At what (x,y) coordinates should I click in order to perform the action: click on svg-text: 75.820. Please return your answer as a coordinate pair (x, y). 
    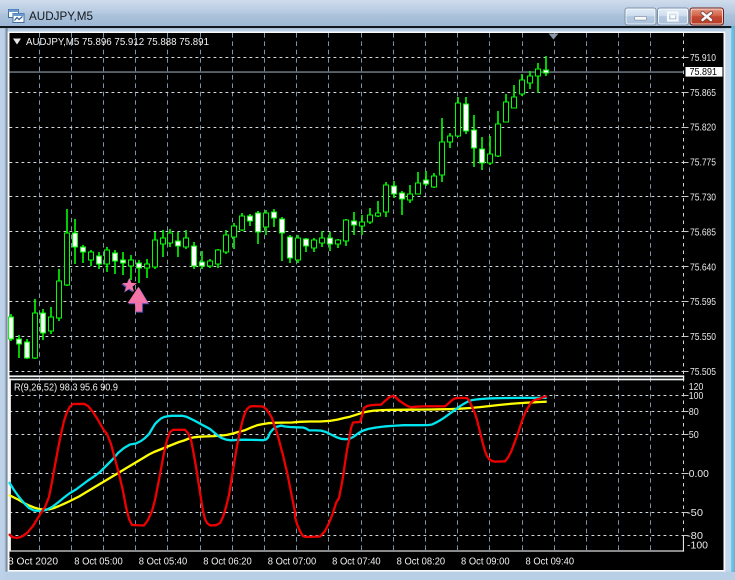
    Looking at the image, I should click on (703, 128).